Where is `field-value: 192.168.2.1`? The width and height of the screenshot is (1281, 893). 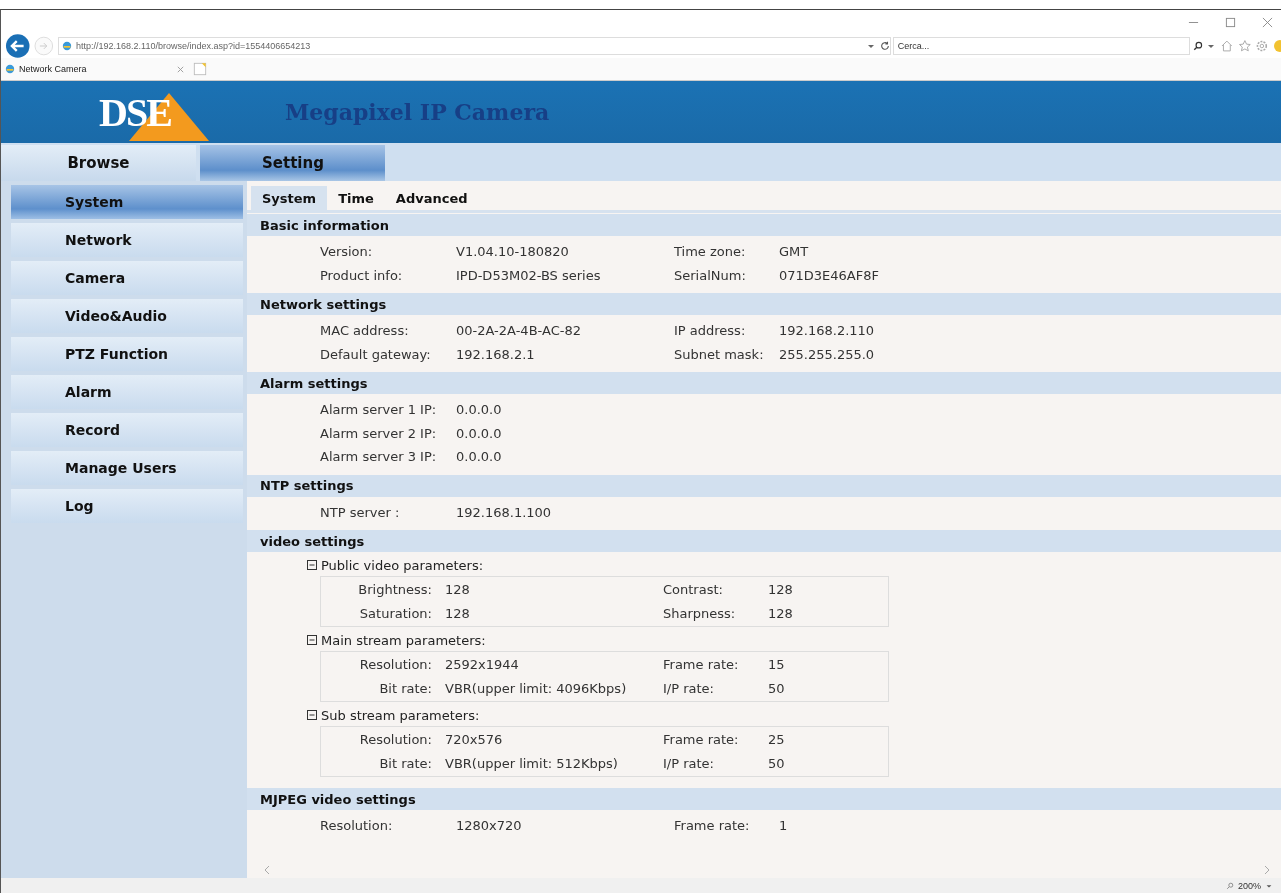 field-value: 192.168.2.1 is located at coordinates (496, 354).